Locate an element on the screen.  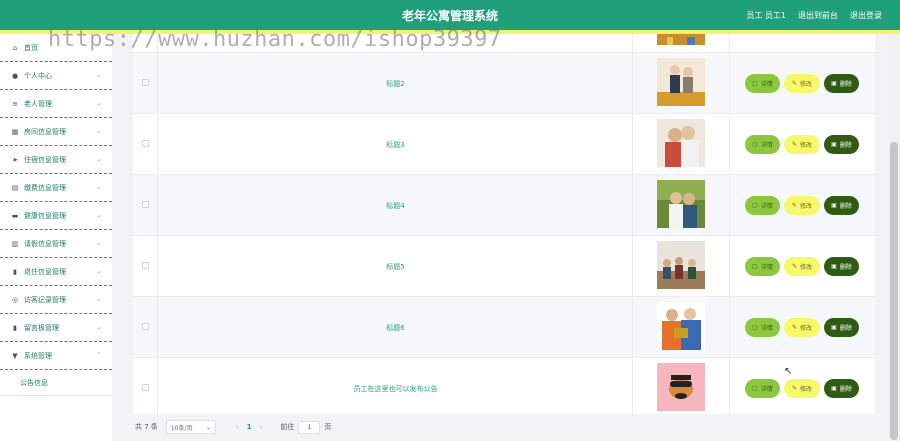
sidebar-item-label: 个人中心 is located at coordinates (38, 75).